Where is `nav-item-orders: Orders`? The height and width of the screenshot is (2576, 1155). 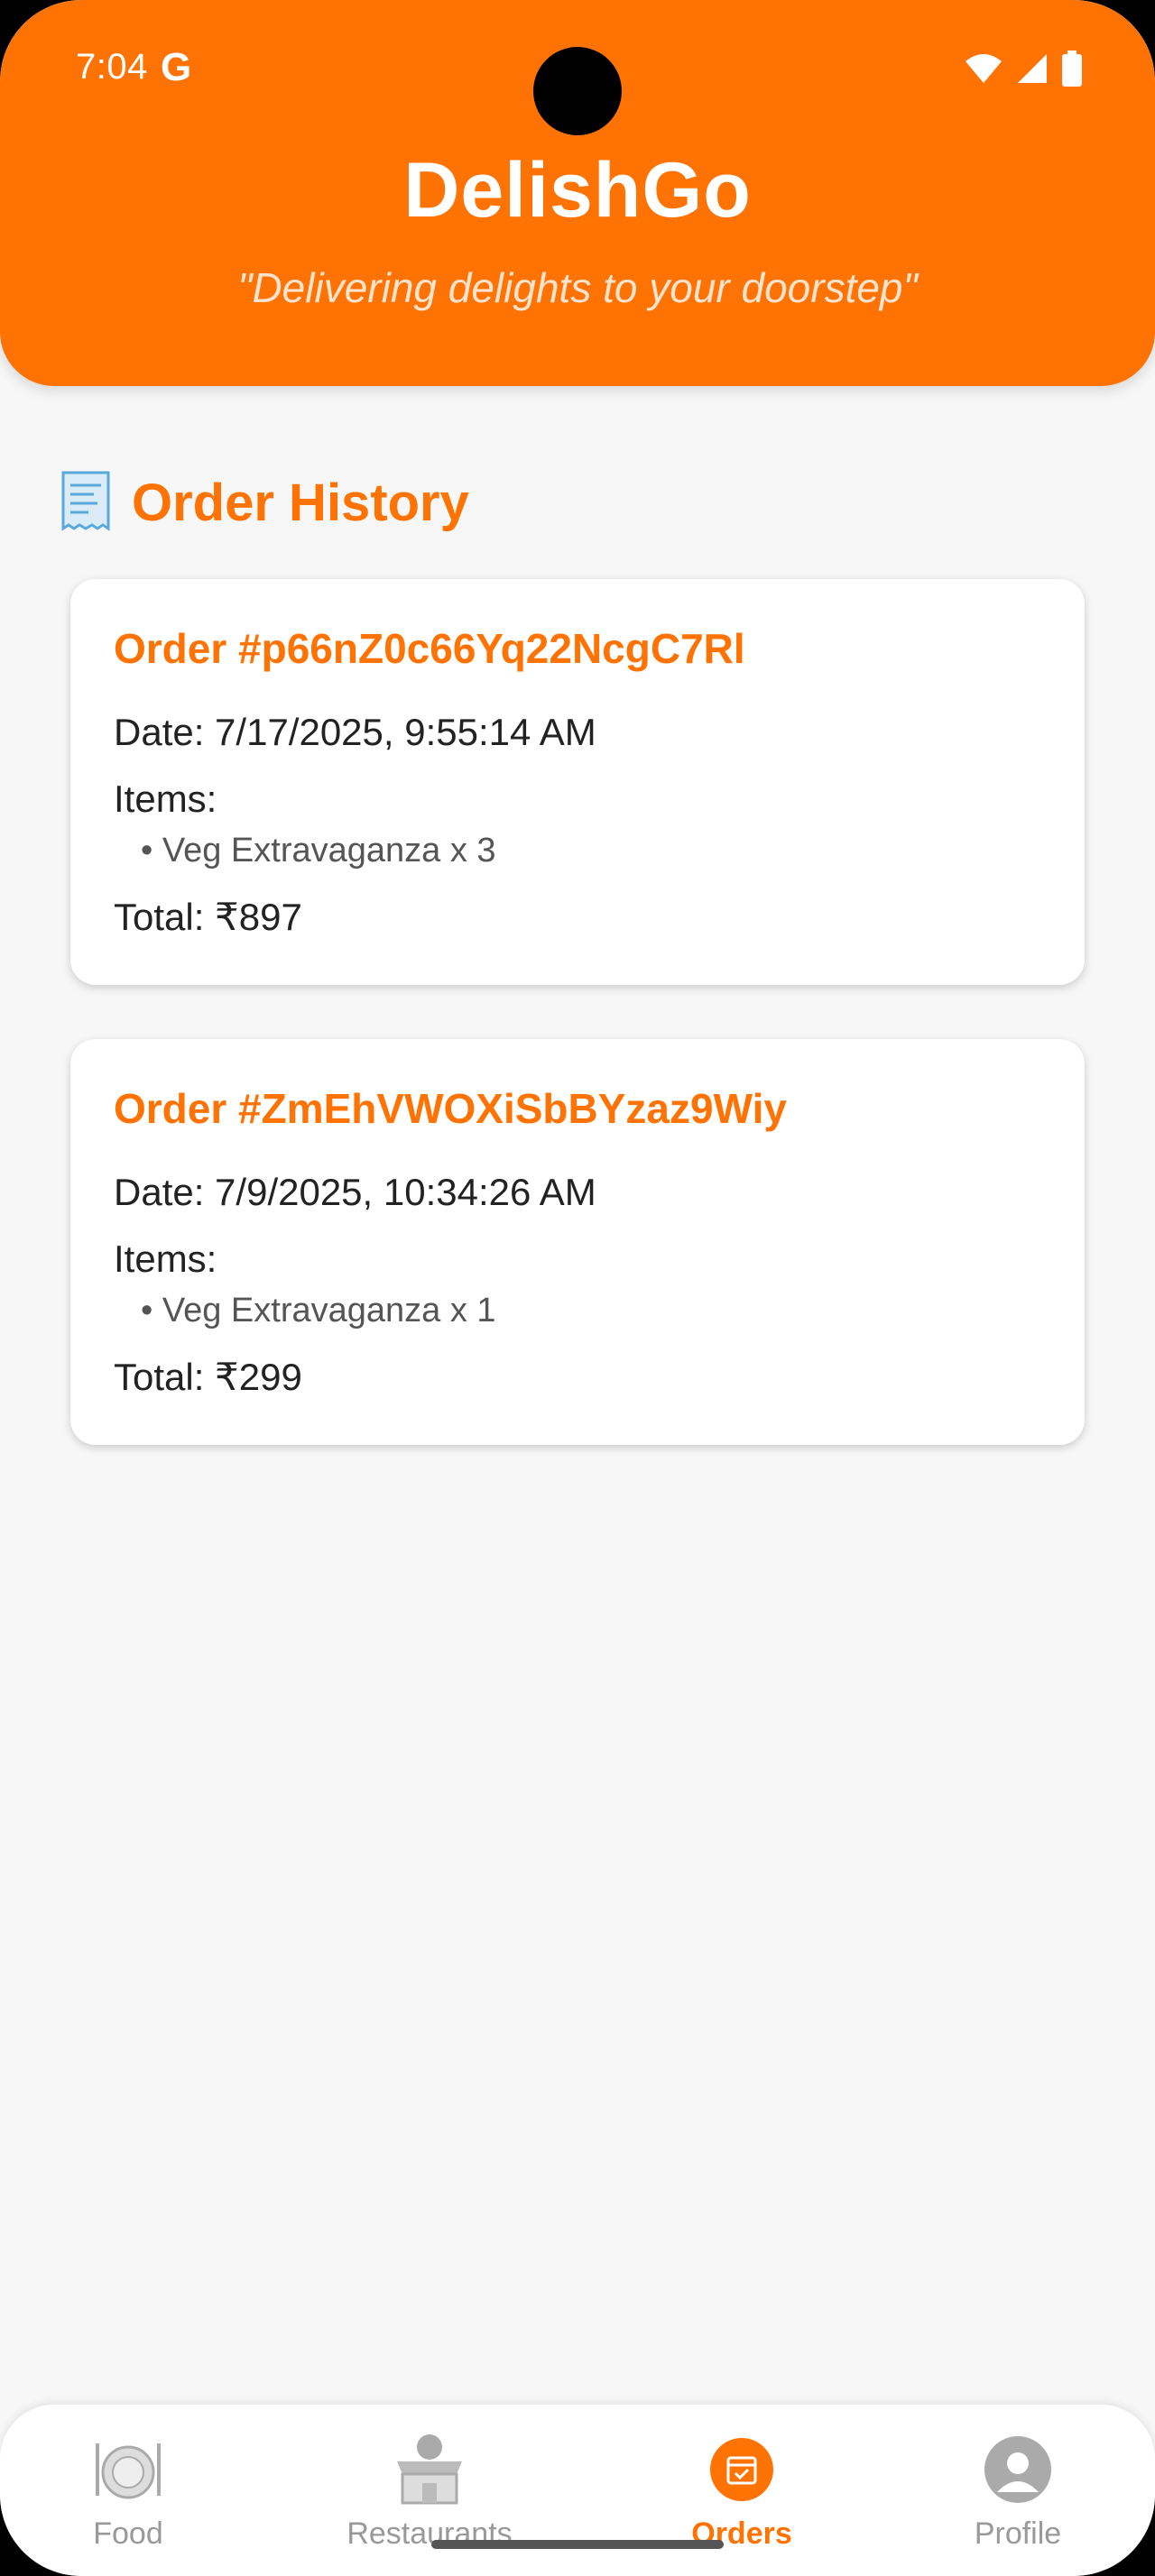 nav-item-orders: Orders is located at coordinates (741, 2493).